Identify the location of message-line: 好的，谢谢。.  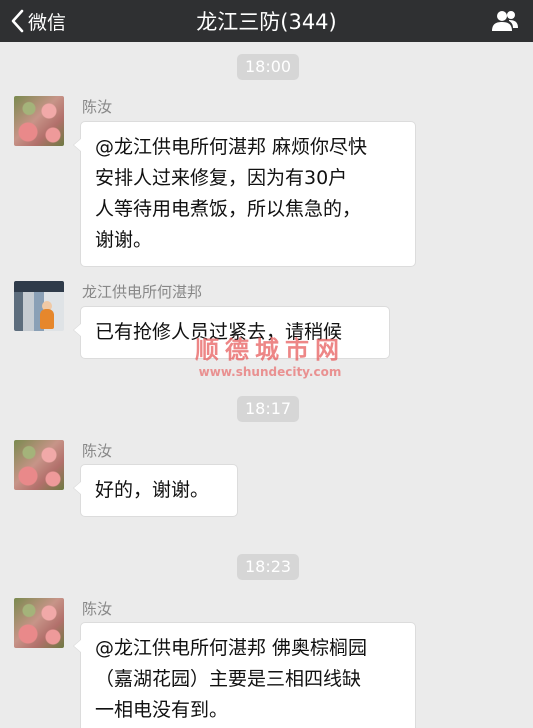
(152, 490).